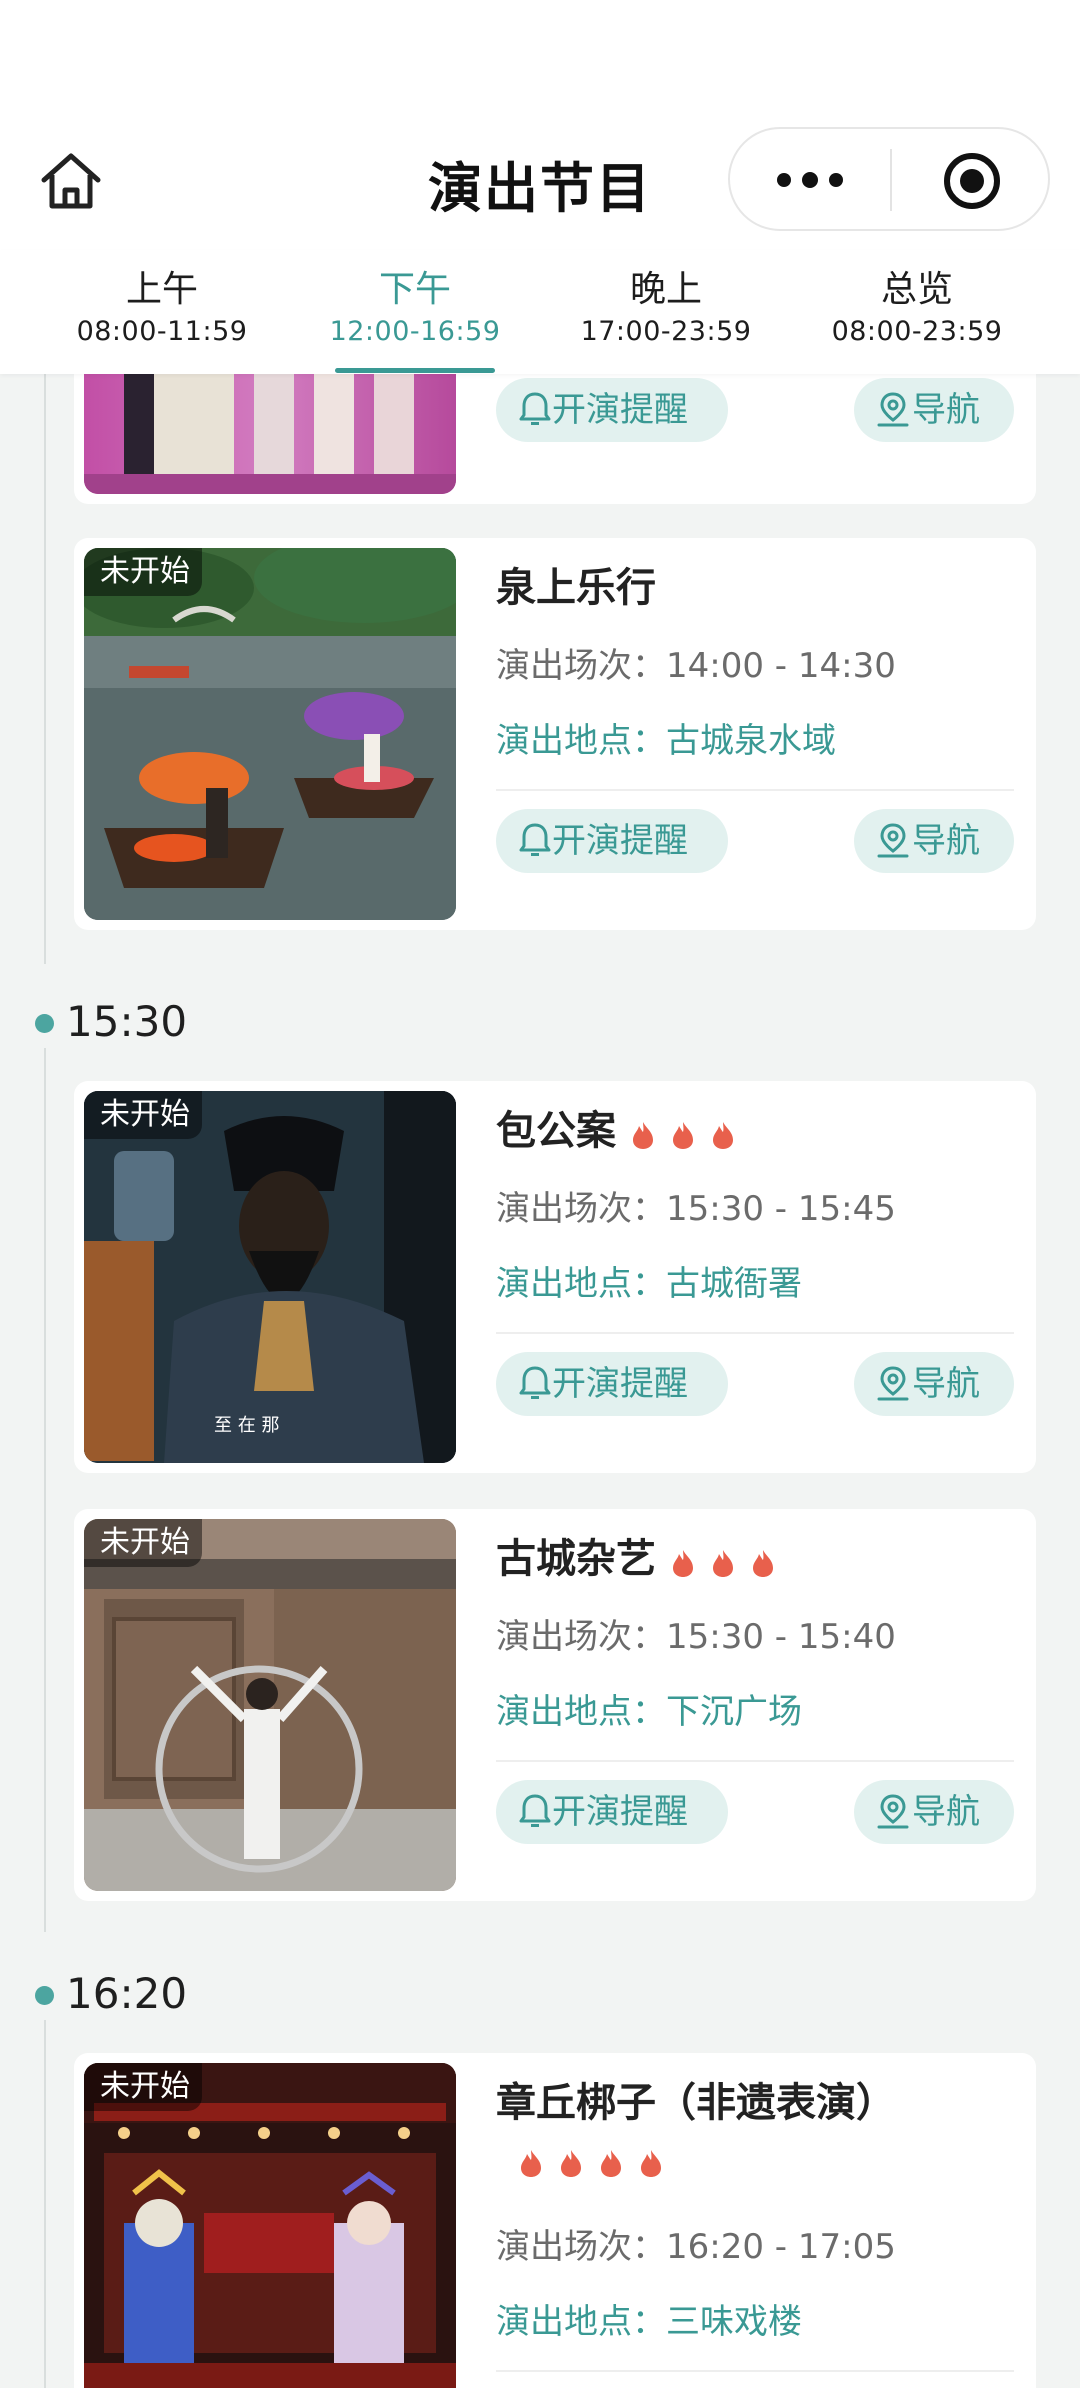  Describe the element at coordinates (696, 2247) in the screenshot. I see `program-session: 演出场次：16:20 - 17:05` at that location.